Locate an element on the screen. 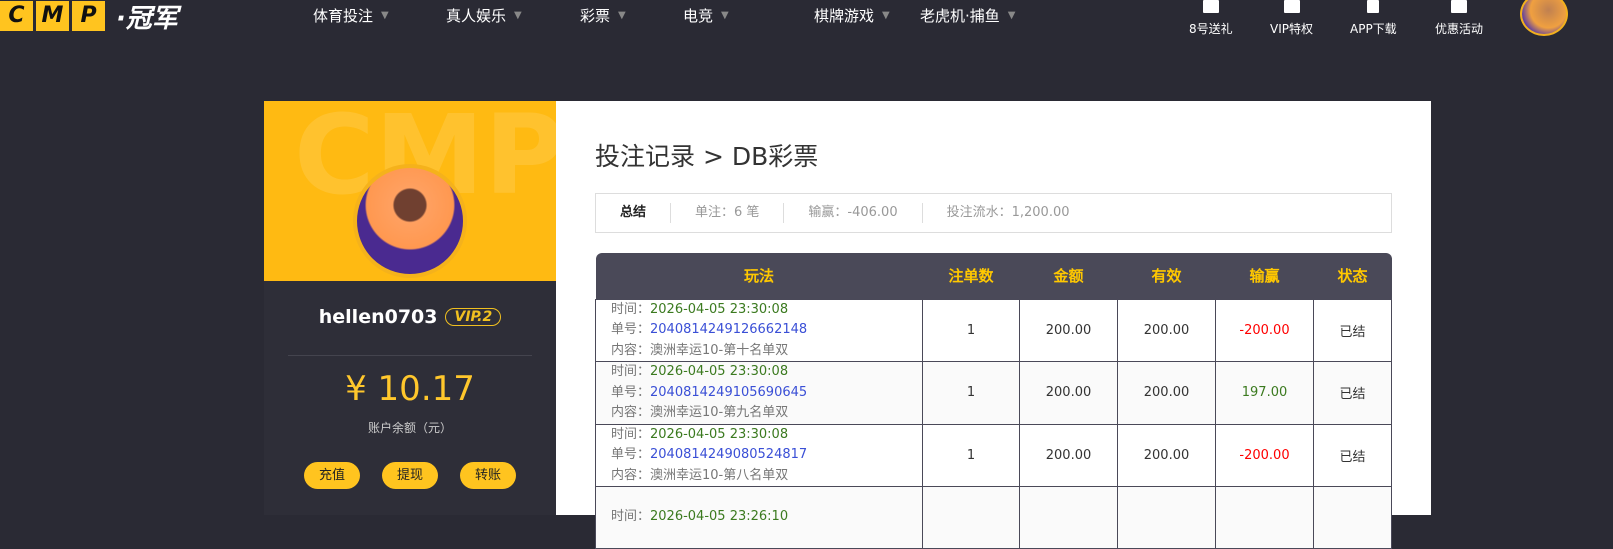  col-status: 状态 is located at coordinates (1352, 276).